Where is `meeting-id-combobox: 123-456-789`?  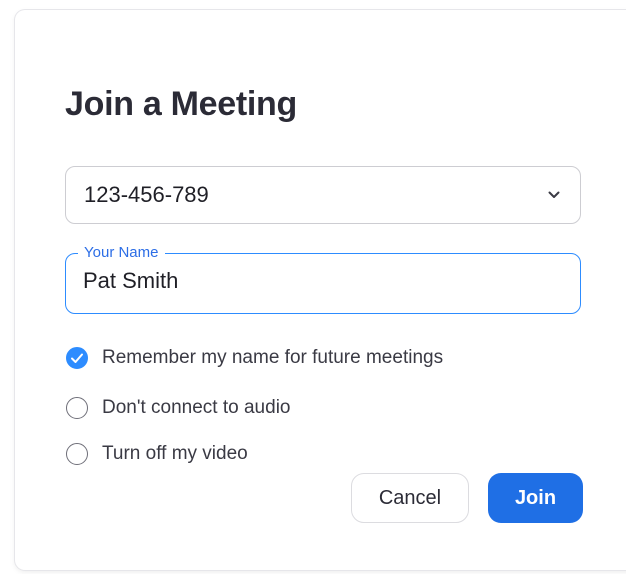
meeting-id-combobox: 123-456-789 is located at coordinates (323, 195).